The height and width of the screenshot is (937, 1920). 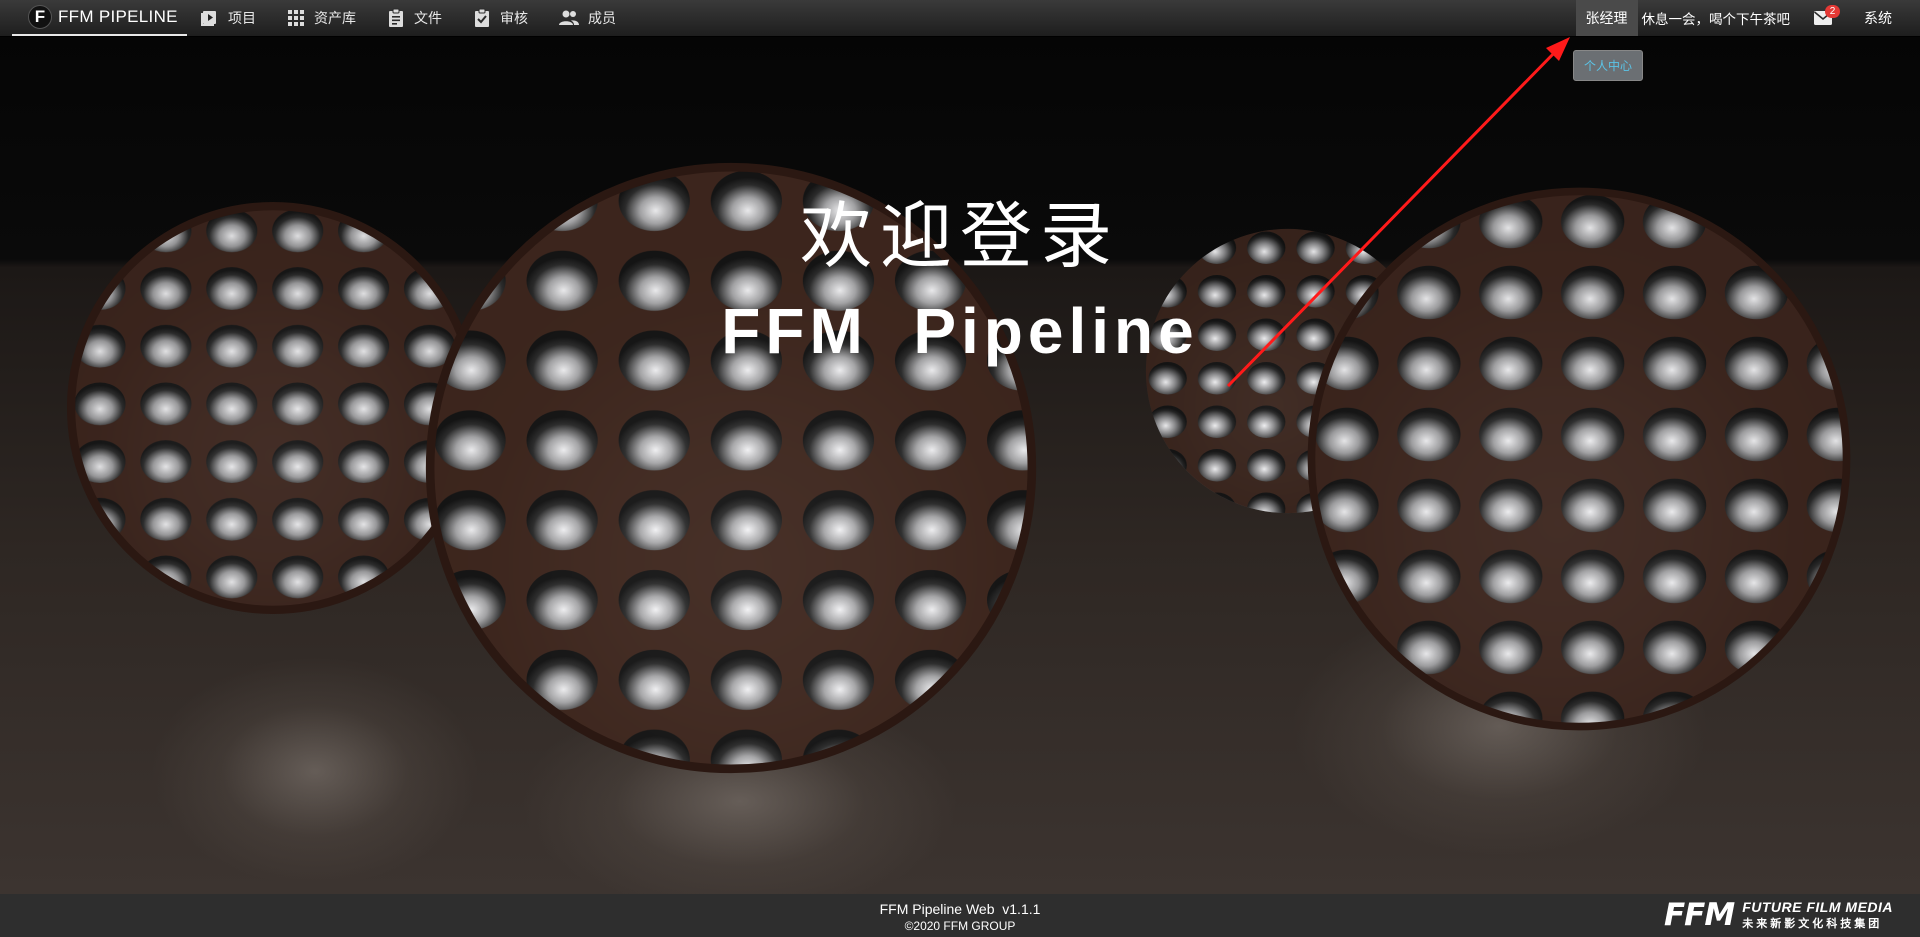 I want to click on nav-label: 资产库, so click(x=335, y=18).